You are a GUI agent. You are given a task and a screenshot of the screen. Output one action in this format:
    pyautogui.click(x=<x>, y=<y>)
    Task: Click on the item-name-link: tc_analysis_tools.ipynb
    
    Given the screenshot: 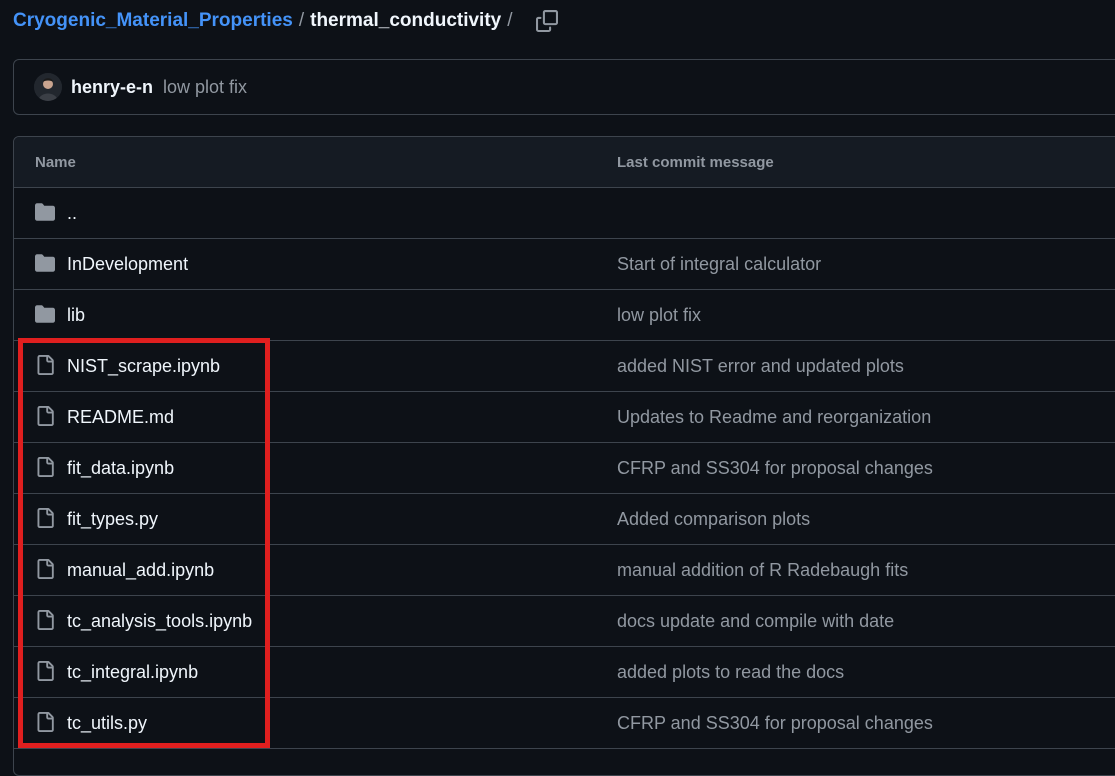 What is the action you would take?
    pyautogui.click(x=159, y=621)
    